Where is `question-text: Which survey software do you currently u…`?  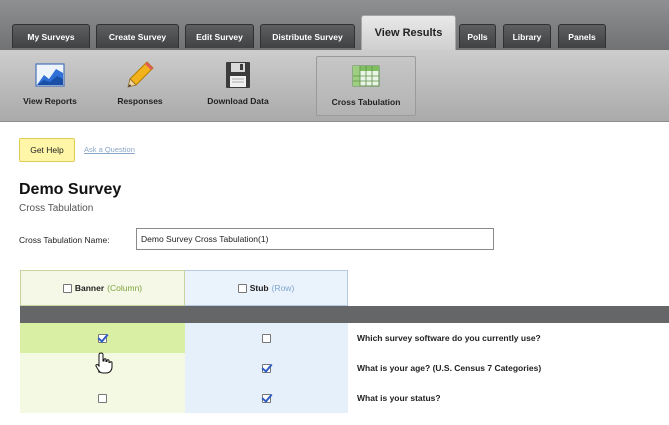
question-text: Which survey software do you currently u… is located at coordinates (508, 338).